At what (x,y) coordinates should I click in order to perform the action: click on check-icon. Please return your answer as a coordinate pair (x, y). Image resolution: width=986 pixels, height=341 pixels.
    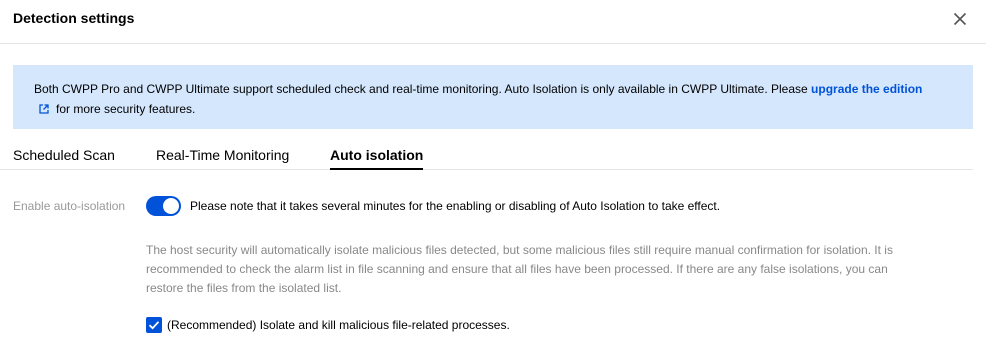
    Looking at the image, I should click on (154, 325).